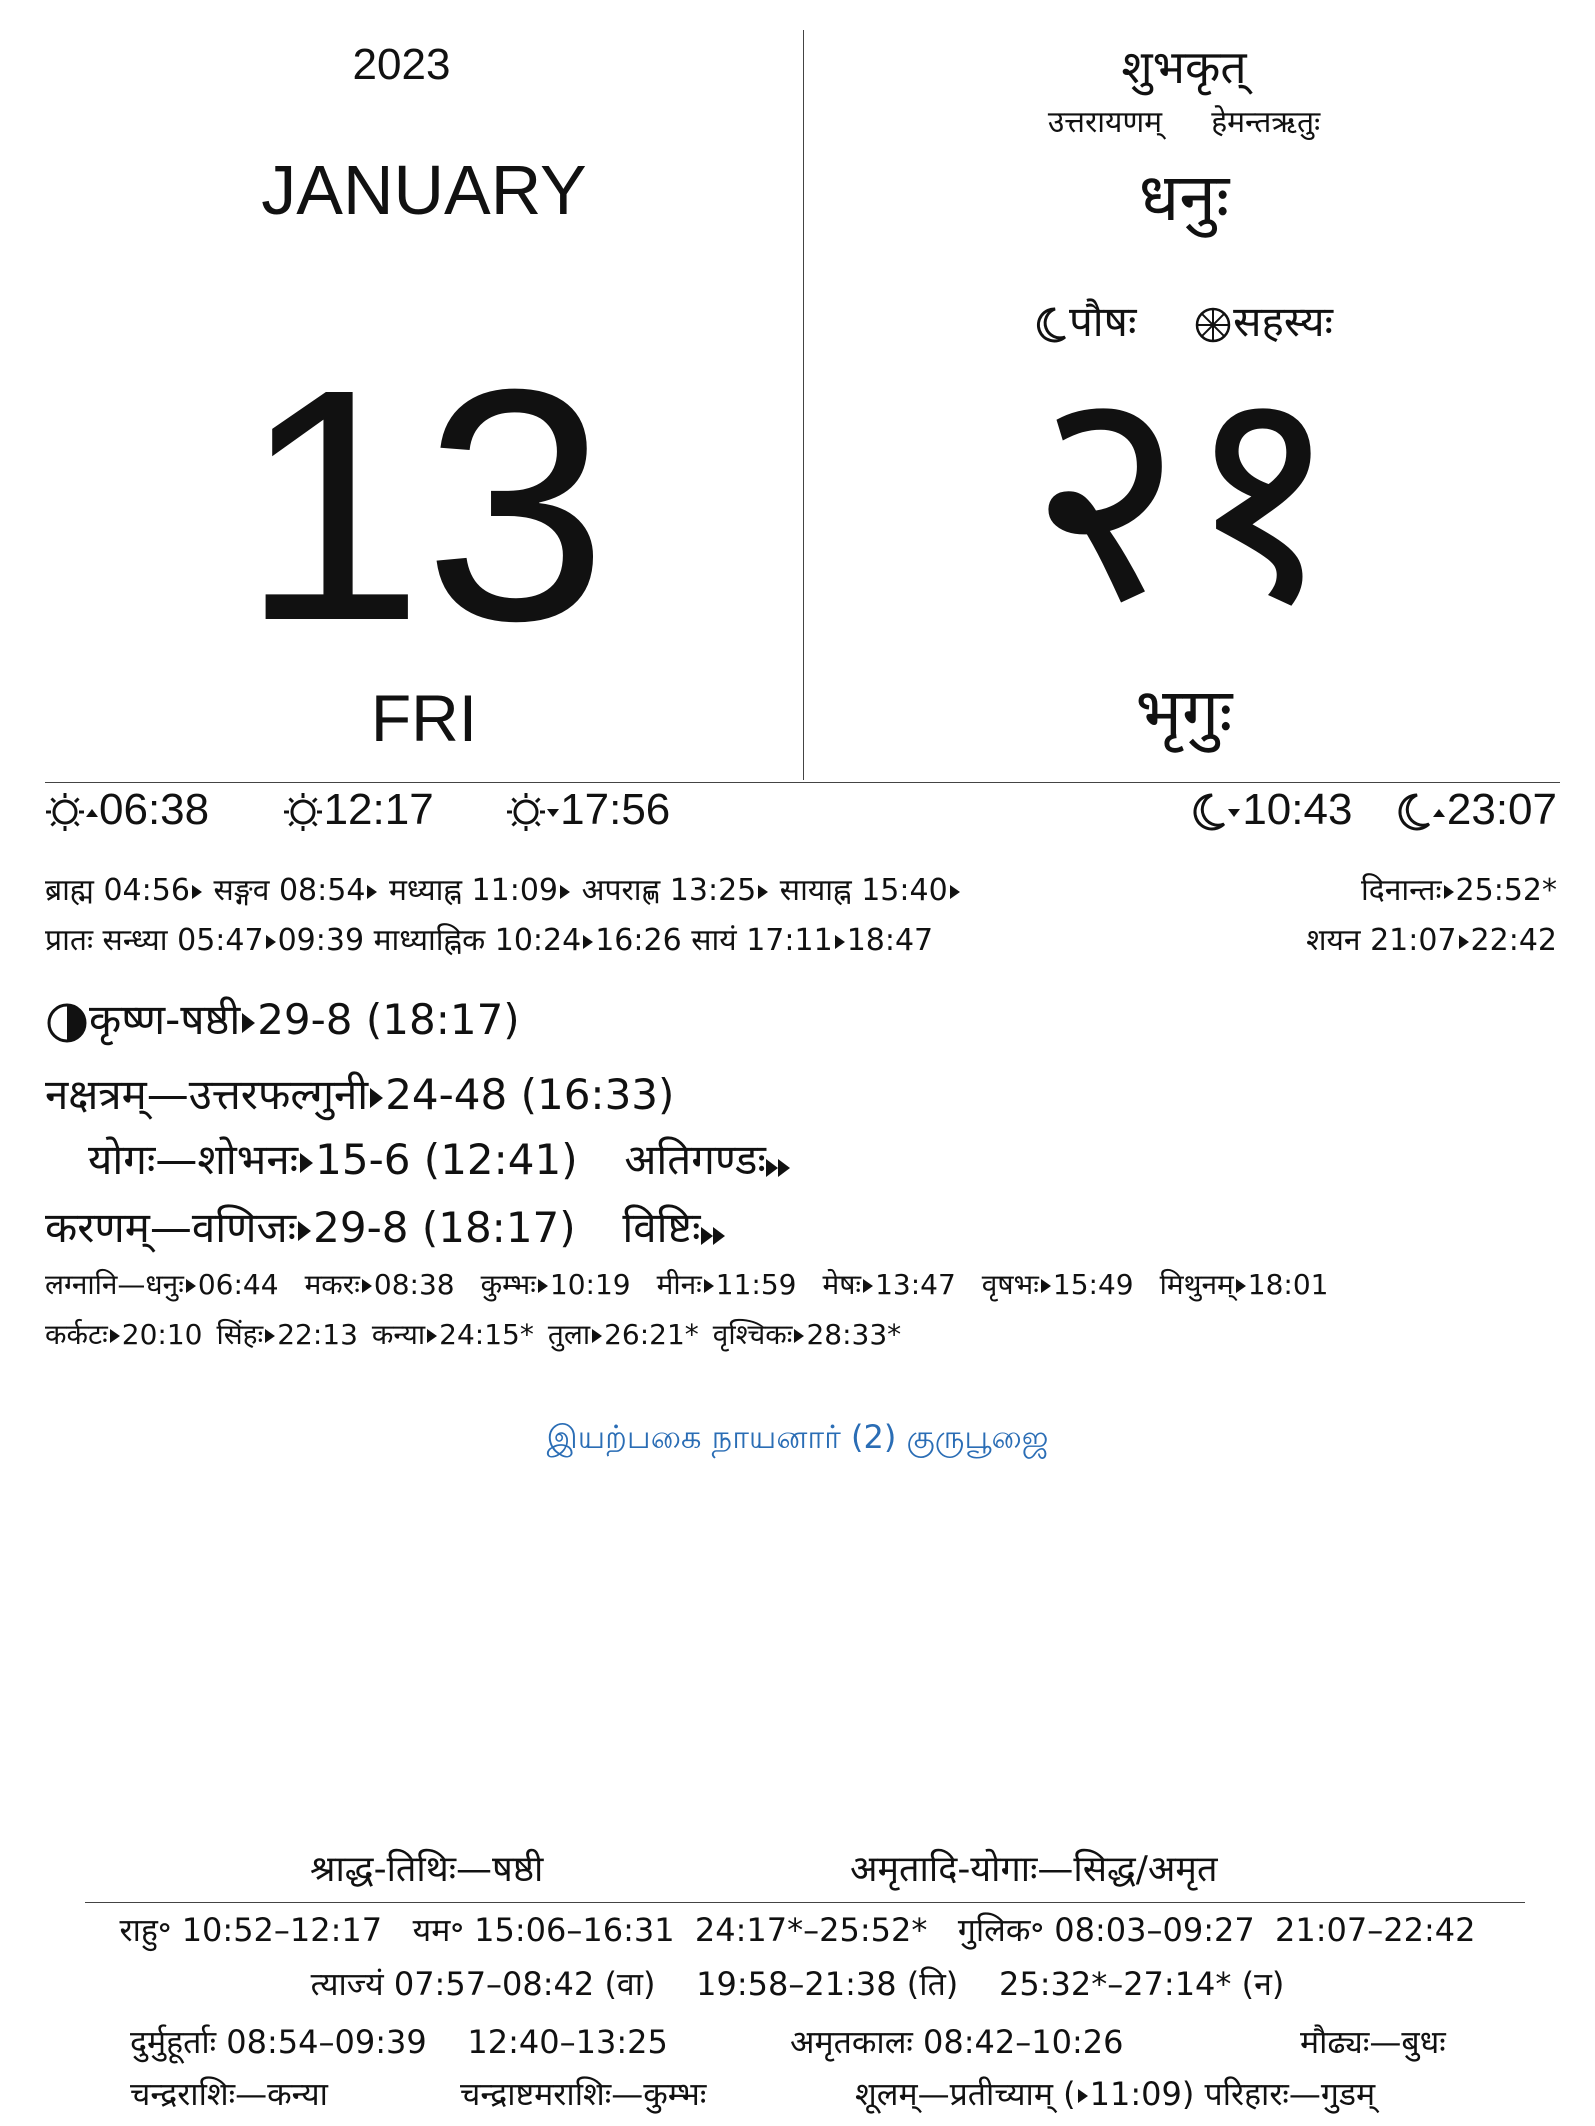 The width and height of the screenshot is (1595, 2126). What do you see at coordinates (805, 1902) in the screenshot?
I see `footer-rule` at bounding box center [805, 1902].